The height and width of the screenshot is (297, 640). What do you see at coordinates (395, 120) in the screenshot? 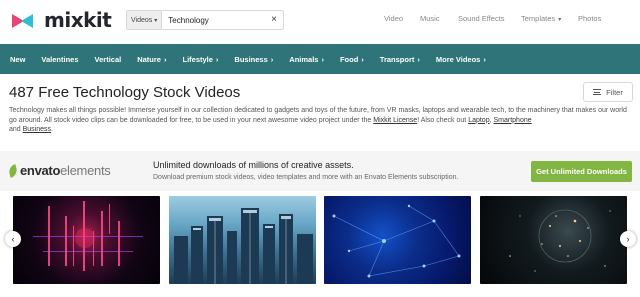
I see `mixkit-license-link: Mixkit License` at bounding box center [395, 120].